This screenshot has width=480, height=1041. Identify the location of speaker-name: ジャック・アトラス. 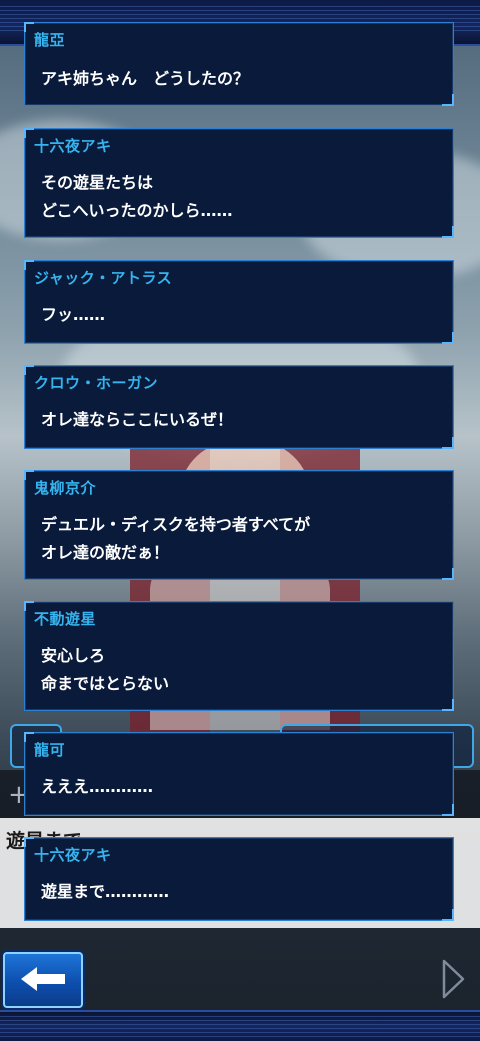
(103, 278).